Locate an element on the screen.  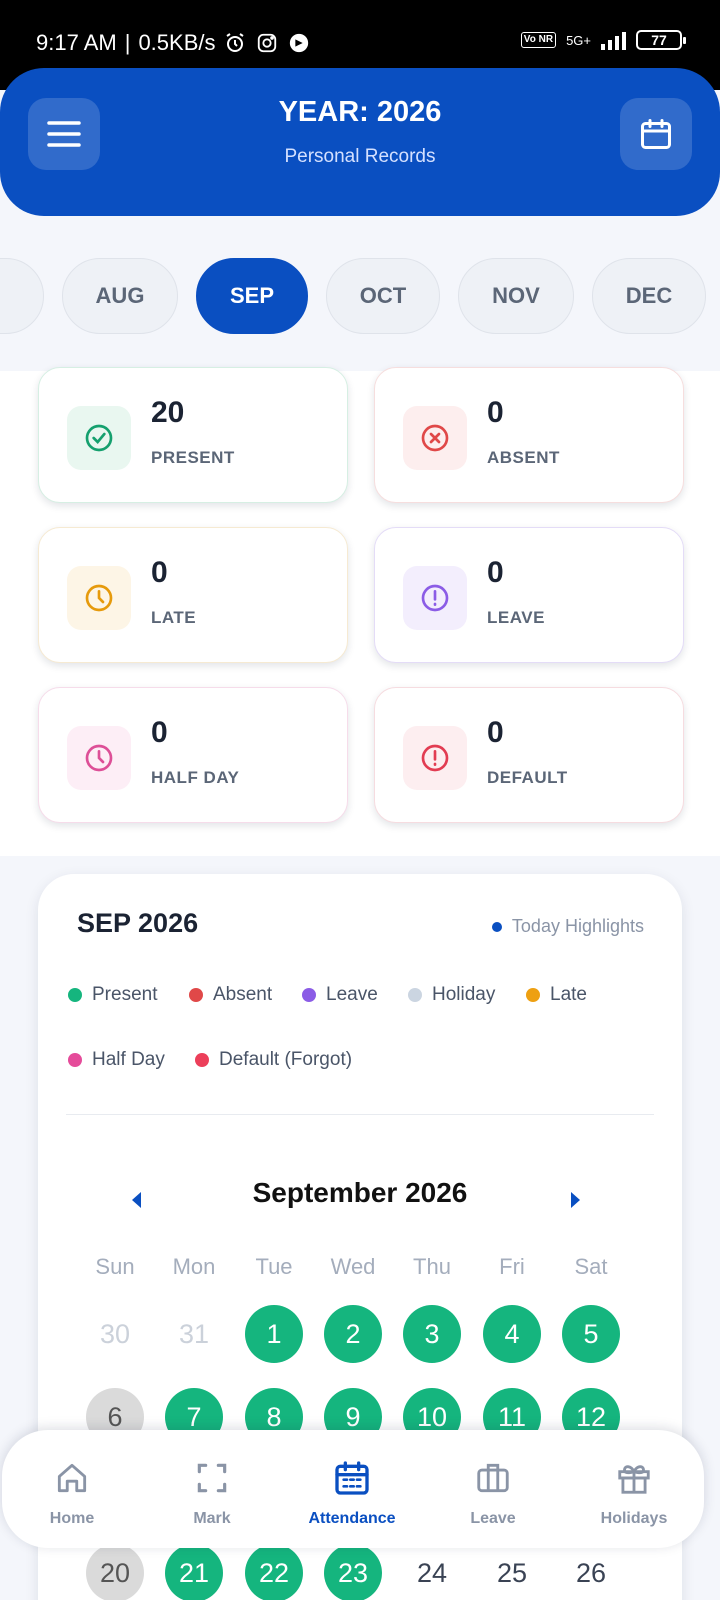
month-pill-partial is located at coordinates (22, 296).